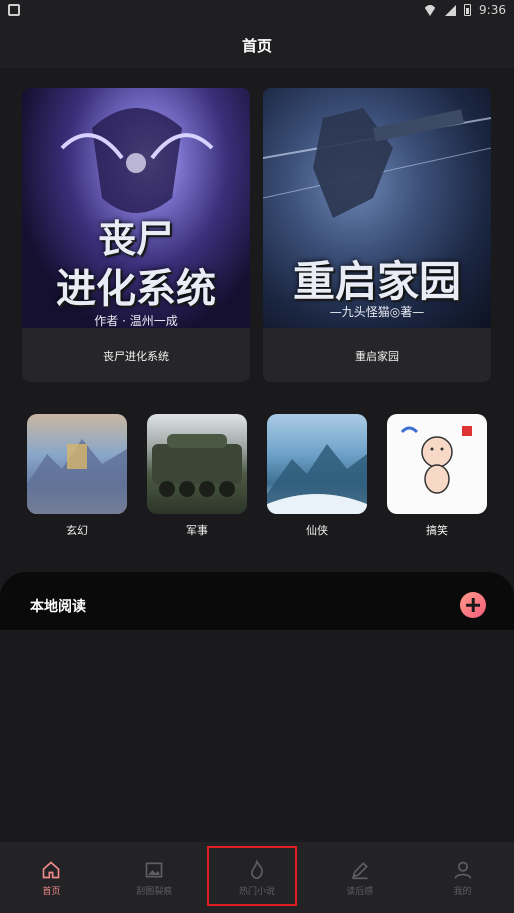 Image resolution: width=514 pixels, height=913 pixels. I want to click on tab-reviews: 读后感, so click(359, 877).